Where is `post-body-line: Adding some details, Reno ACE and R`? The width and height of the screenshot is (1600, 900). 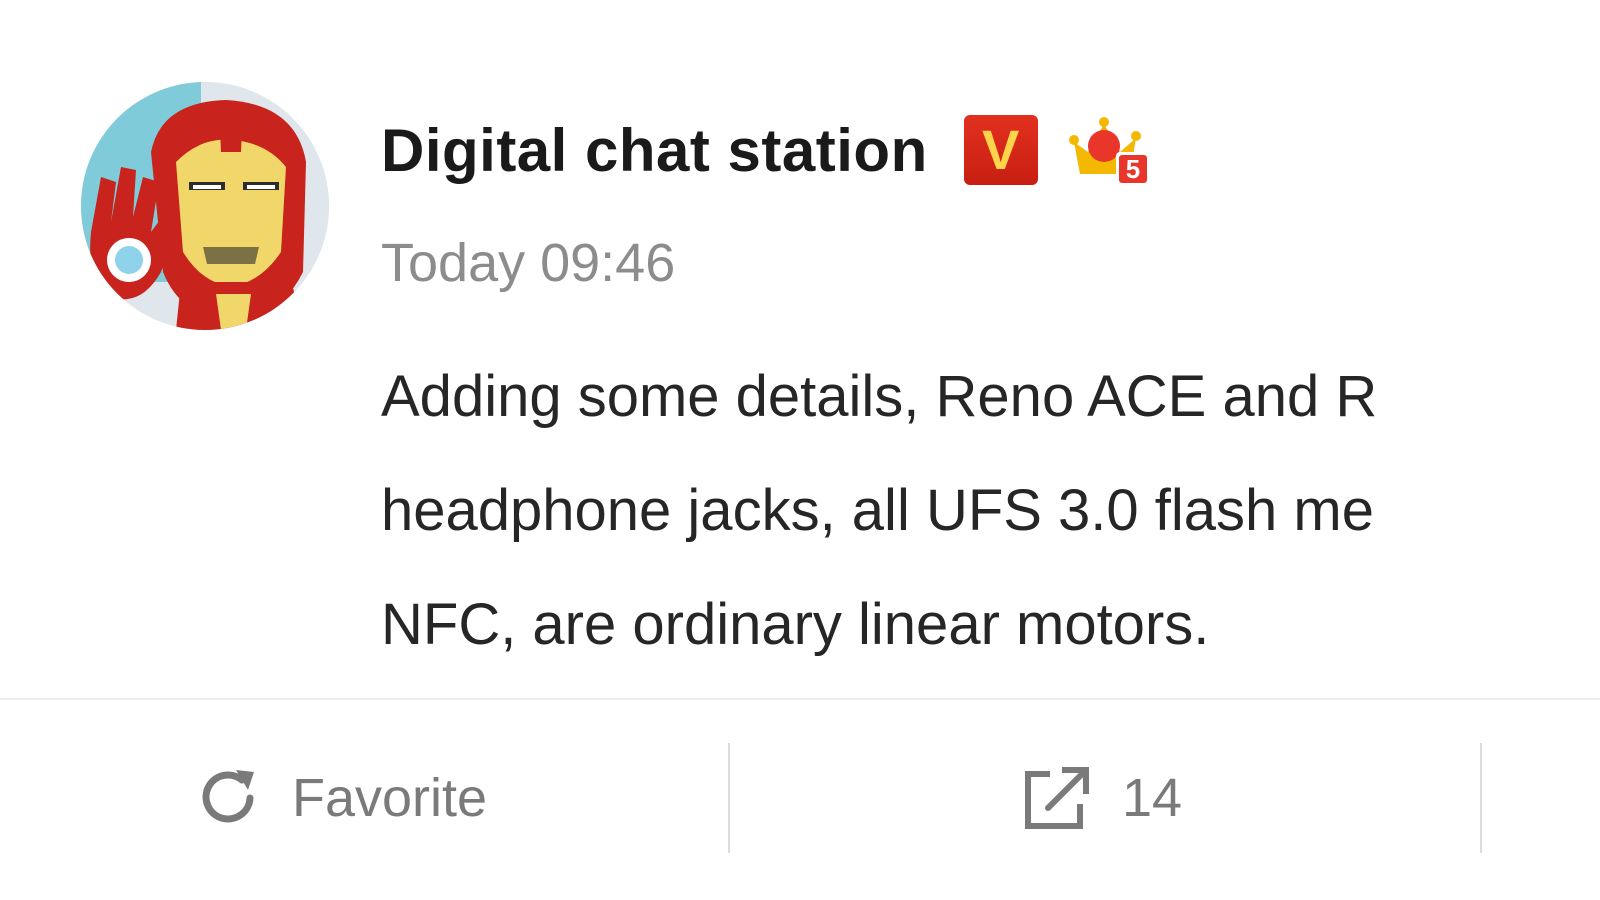 post-body-line: Adding some details, Reno ACE and R is located at coordinates (879, 396).